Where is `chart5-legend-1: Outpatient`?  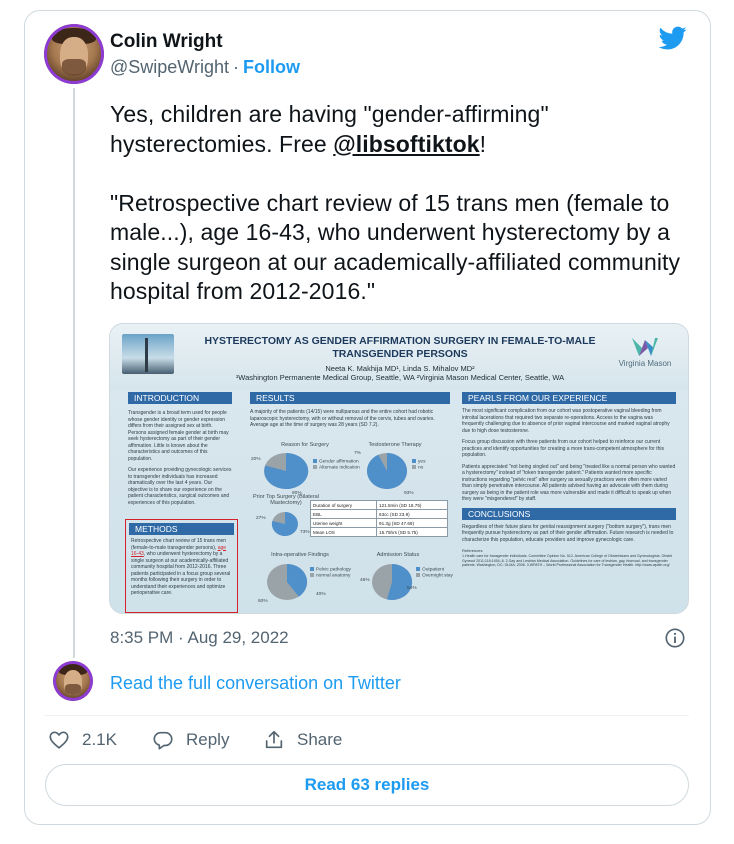 chart5-legend-1: Outpatient is located at coordinates (433, 570).